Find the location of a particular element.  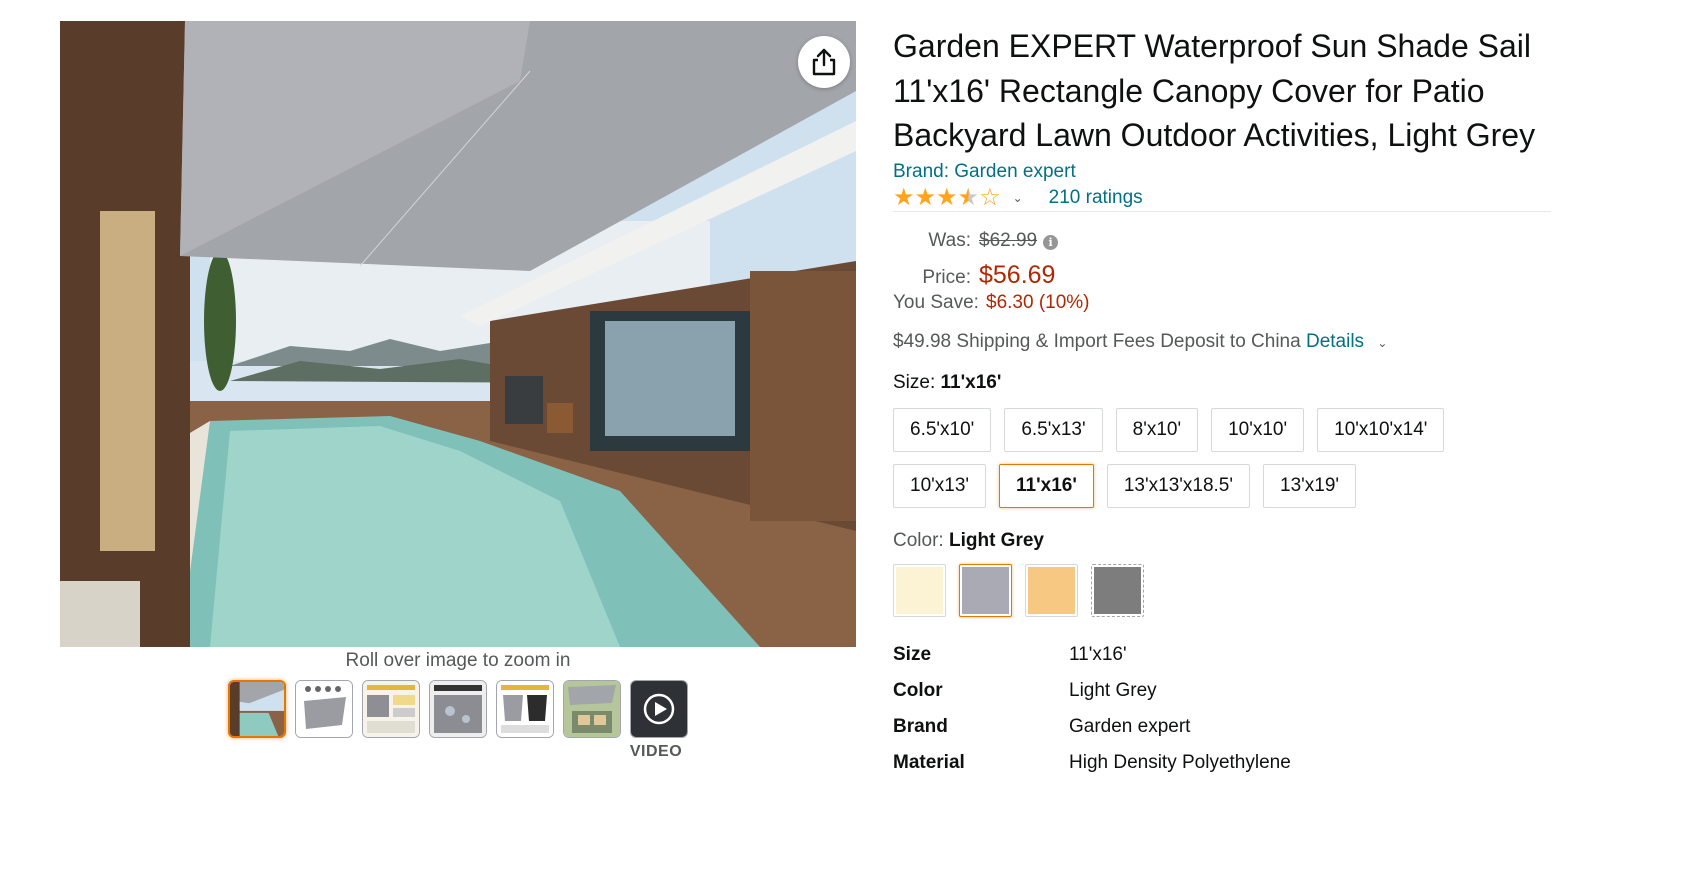

size-option-button: 13'x13'x18.5' is located at coordinates (1178, 485).